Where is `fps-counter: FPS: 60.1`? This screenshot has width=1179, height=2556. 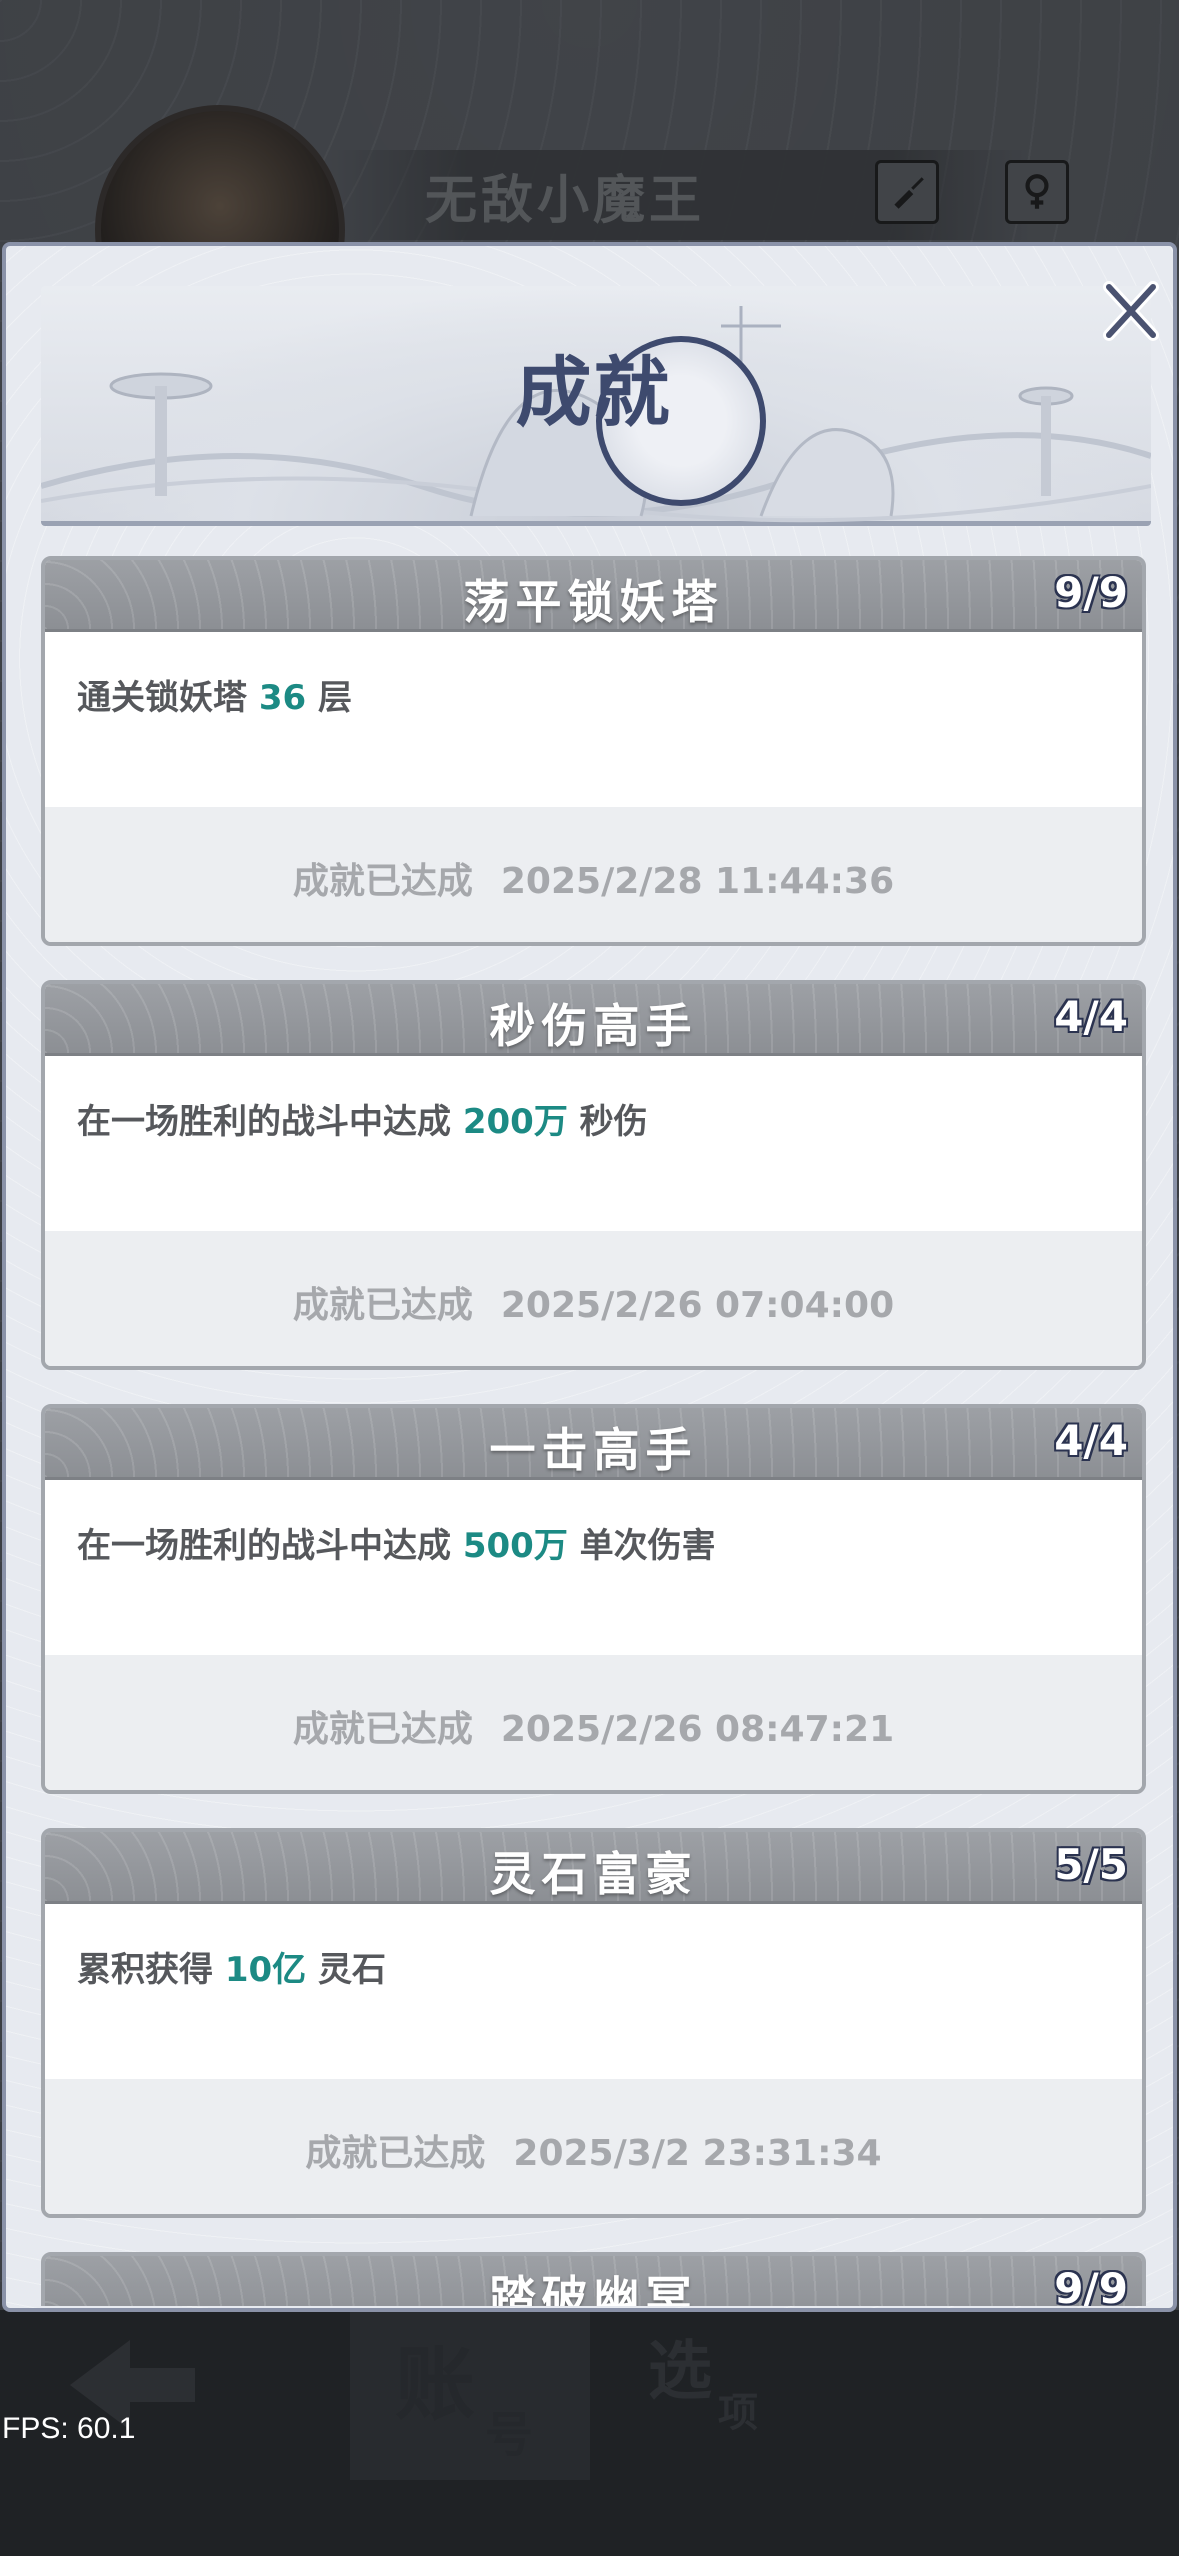
fps-counter: FPS: 60.1 is located at coordinates (69, 2428).